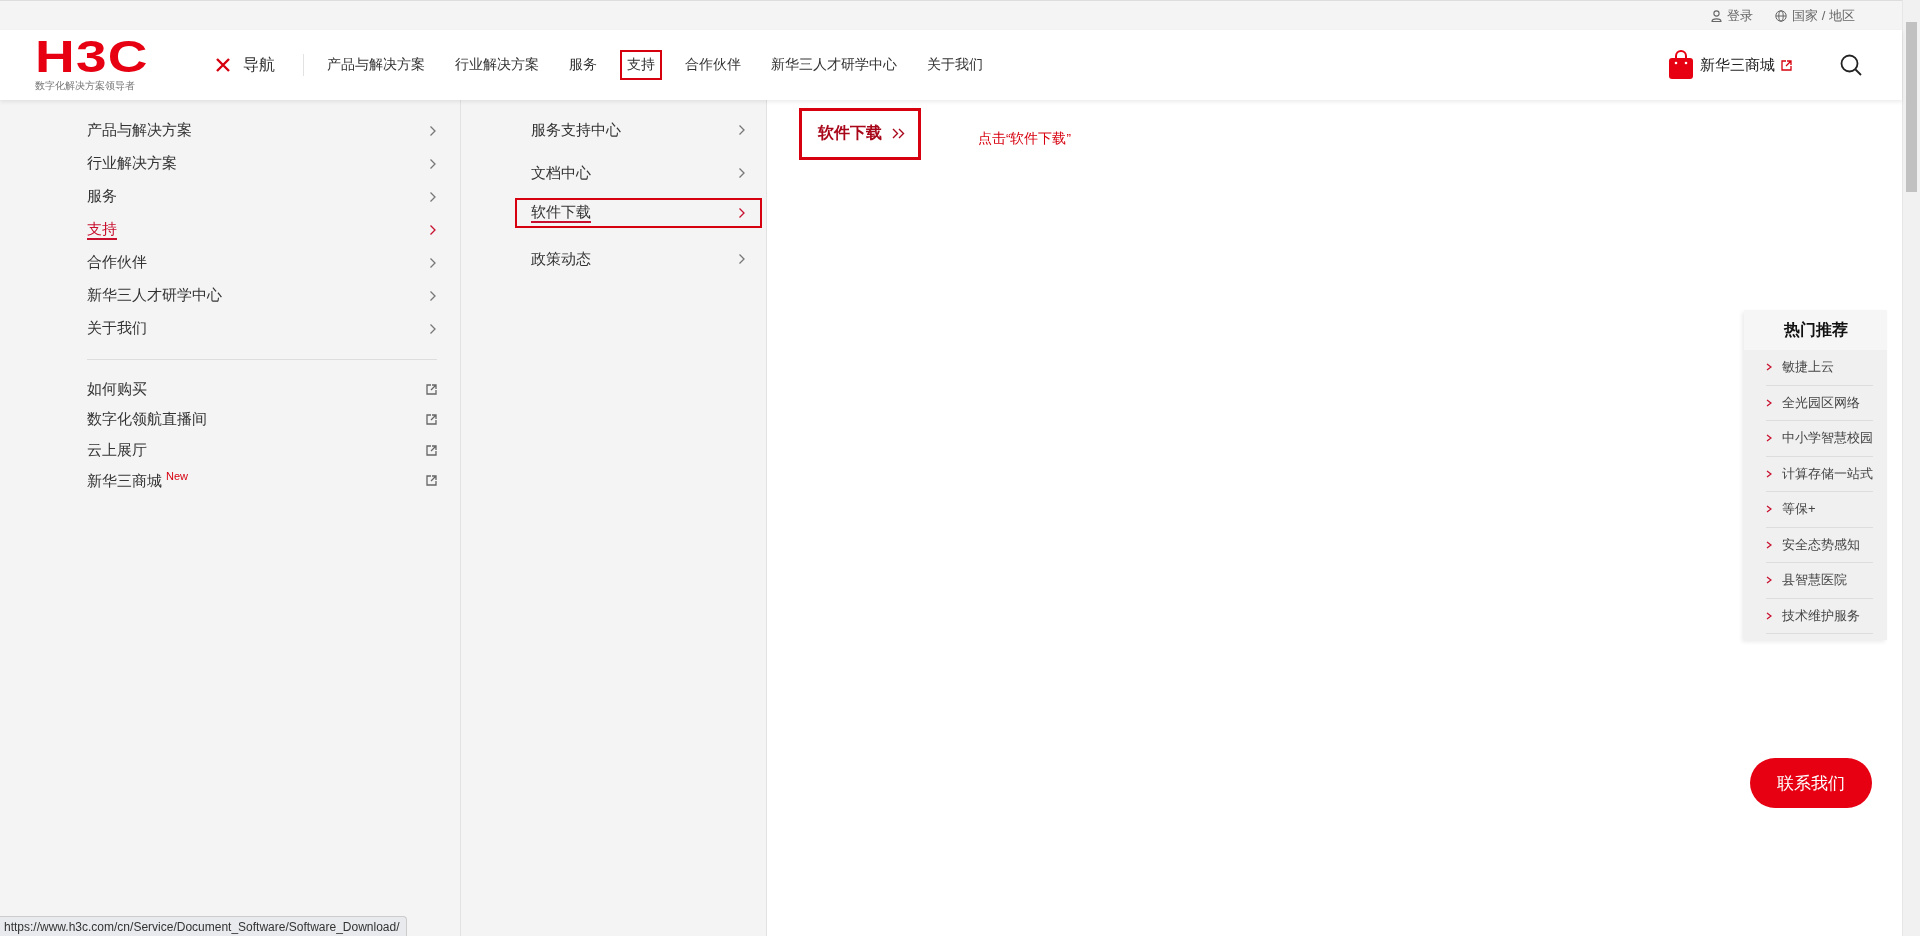 The width and height of the screenshot is (1920, 936). Describe the element at coordinates (262, 229) in the screenshot. I see `menu-item: 支持` at that location.